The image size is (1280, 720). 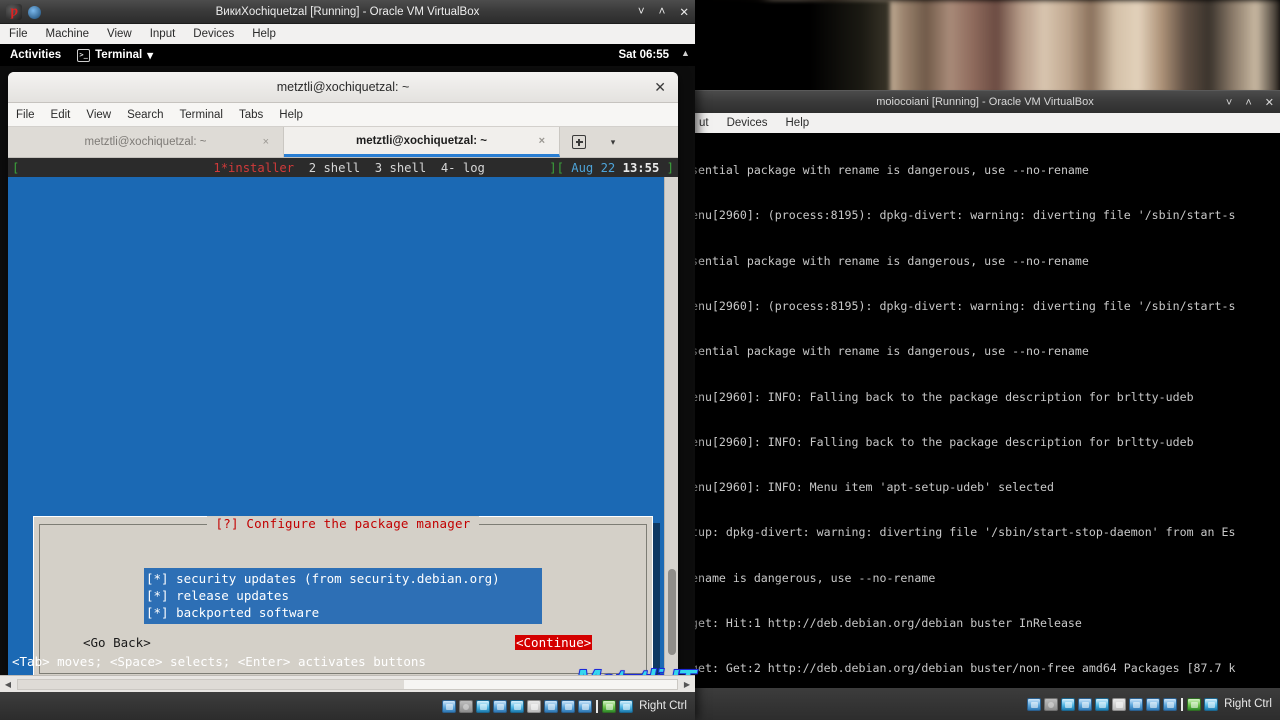 What do you see at coordinates (115, 55) in the screenshot?
I see `gnome-app-menu: >_ Terminal ▾` at bounding box center [115, 55].